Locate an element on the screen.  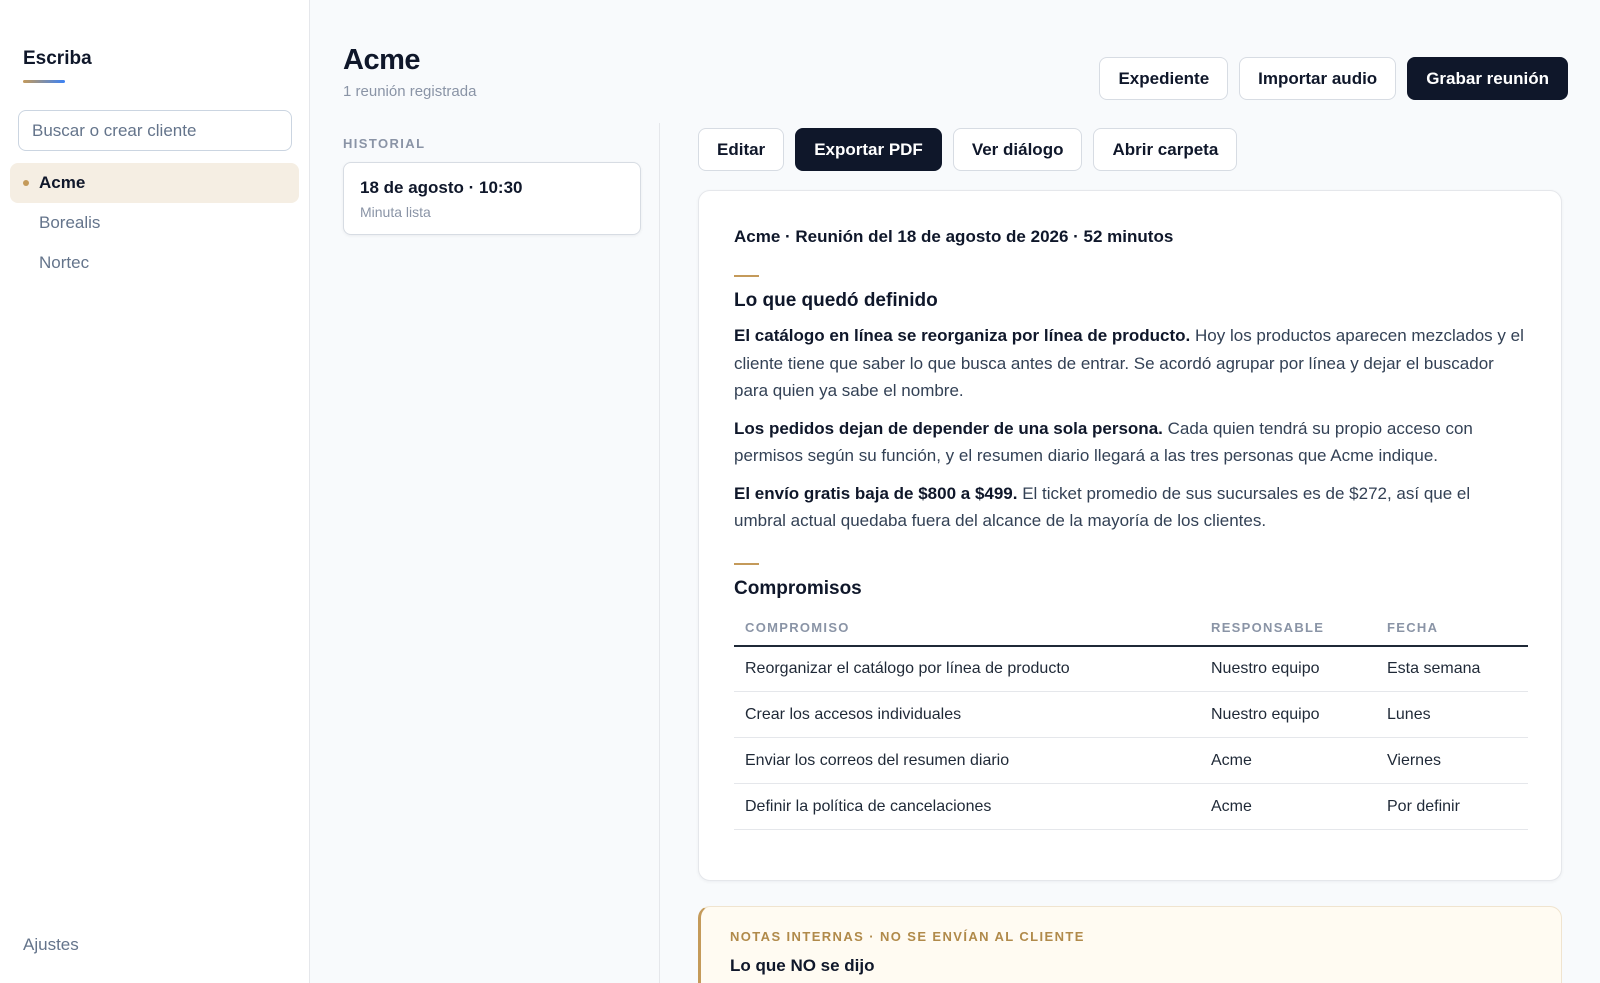
column-header: COMPROMISO is located at coordinates (967, 629).